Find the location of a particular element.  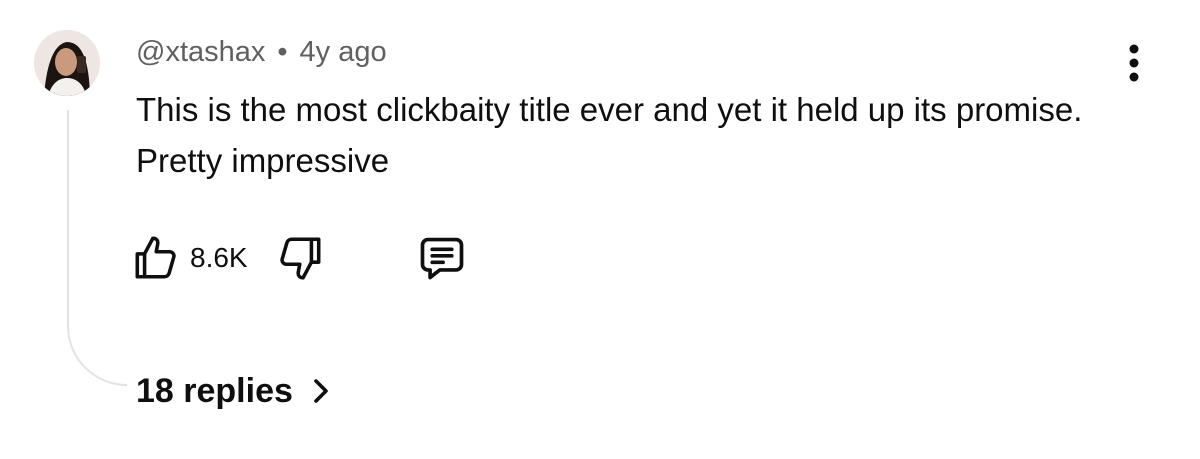

view-replies-link: 18 replies is located at coordinates (233, 391).